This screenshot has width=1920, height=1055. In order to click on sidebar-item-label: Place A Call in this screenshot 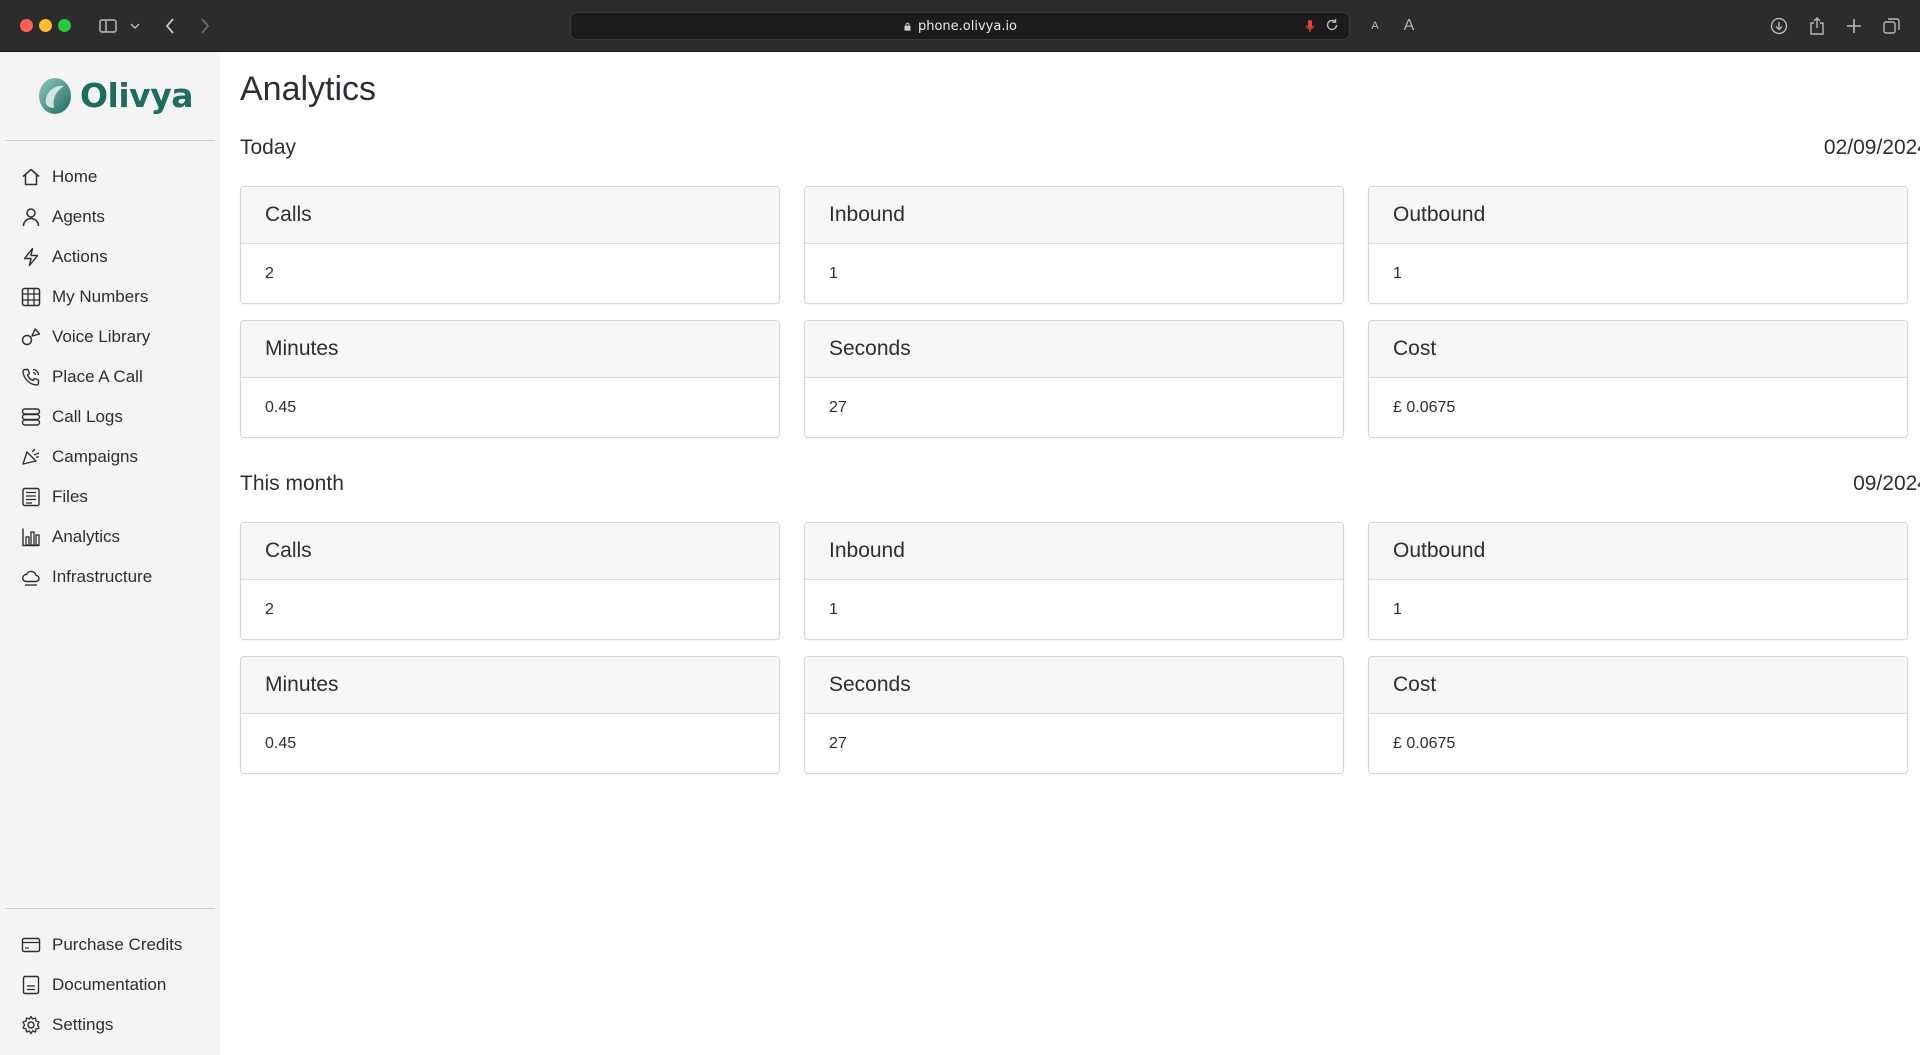, I will do `click(97, 376)`.